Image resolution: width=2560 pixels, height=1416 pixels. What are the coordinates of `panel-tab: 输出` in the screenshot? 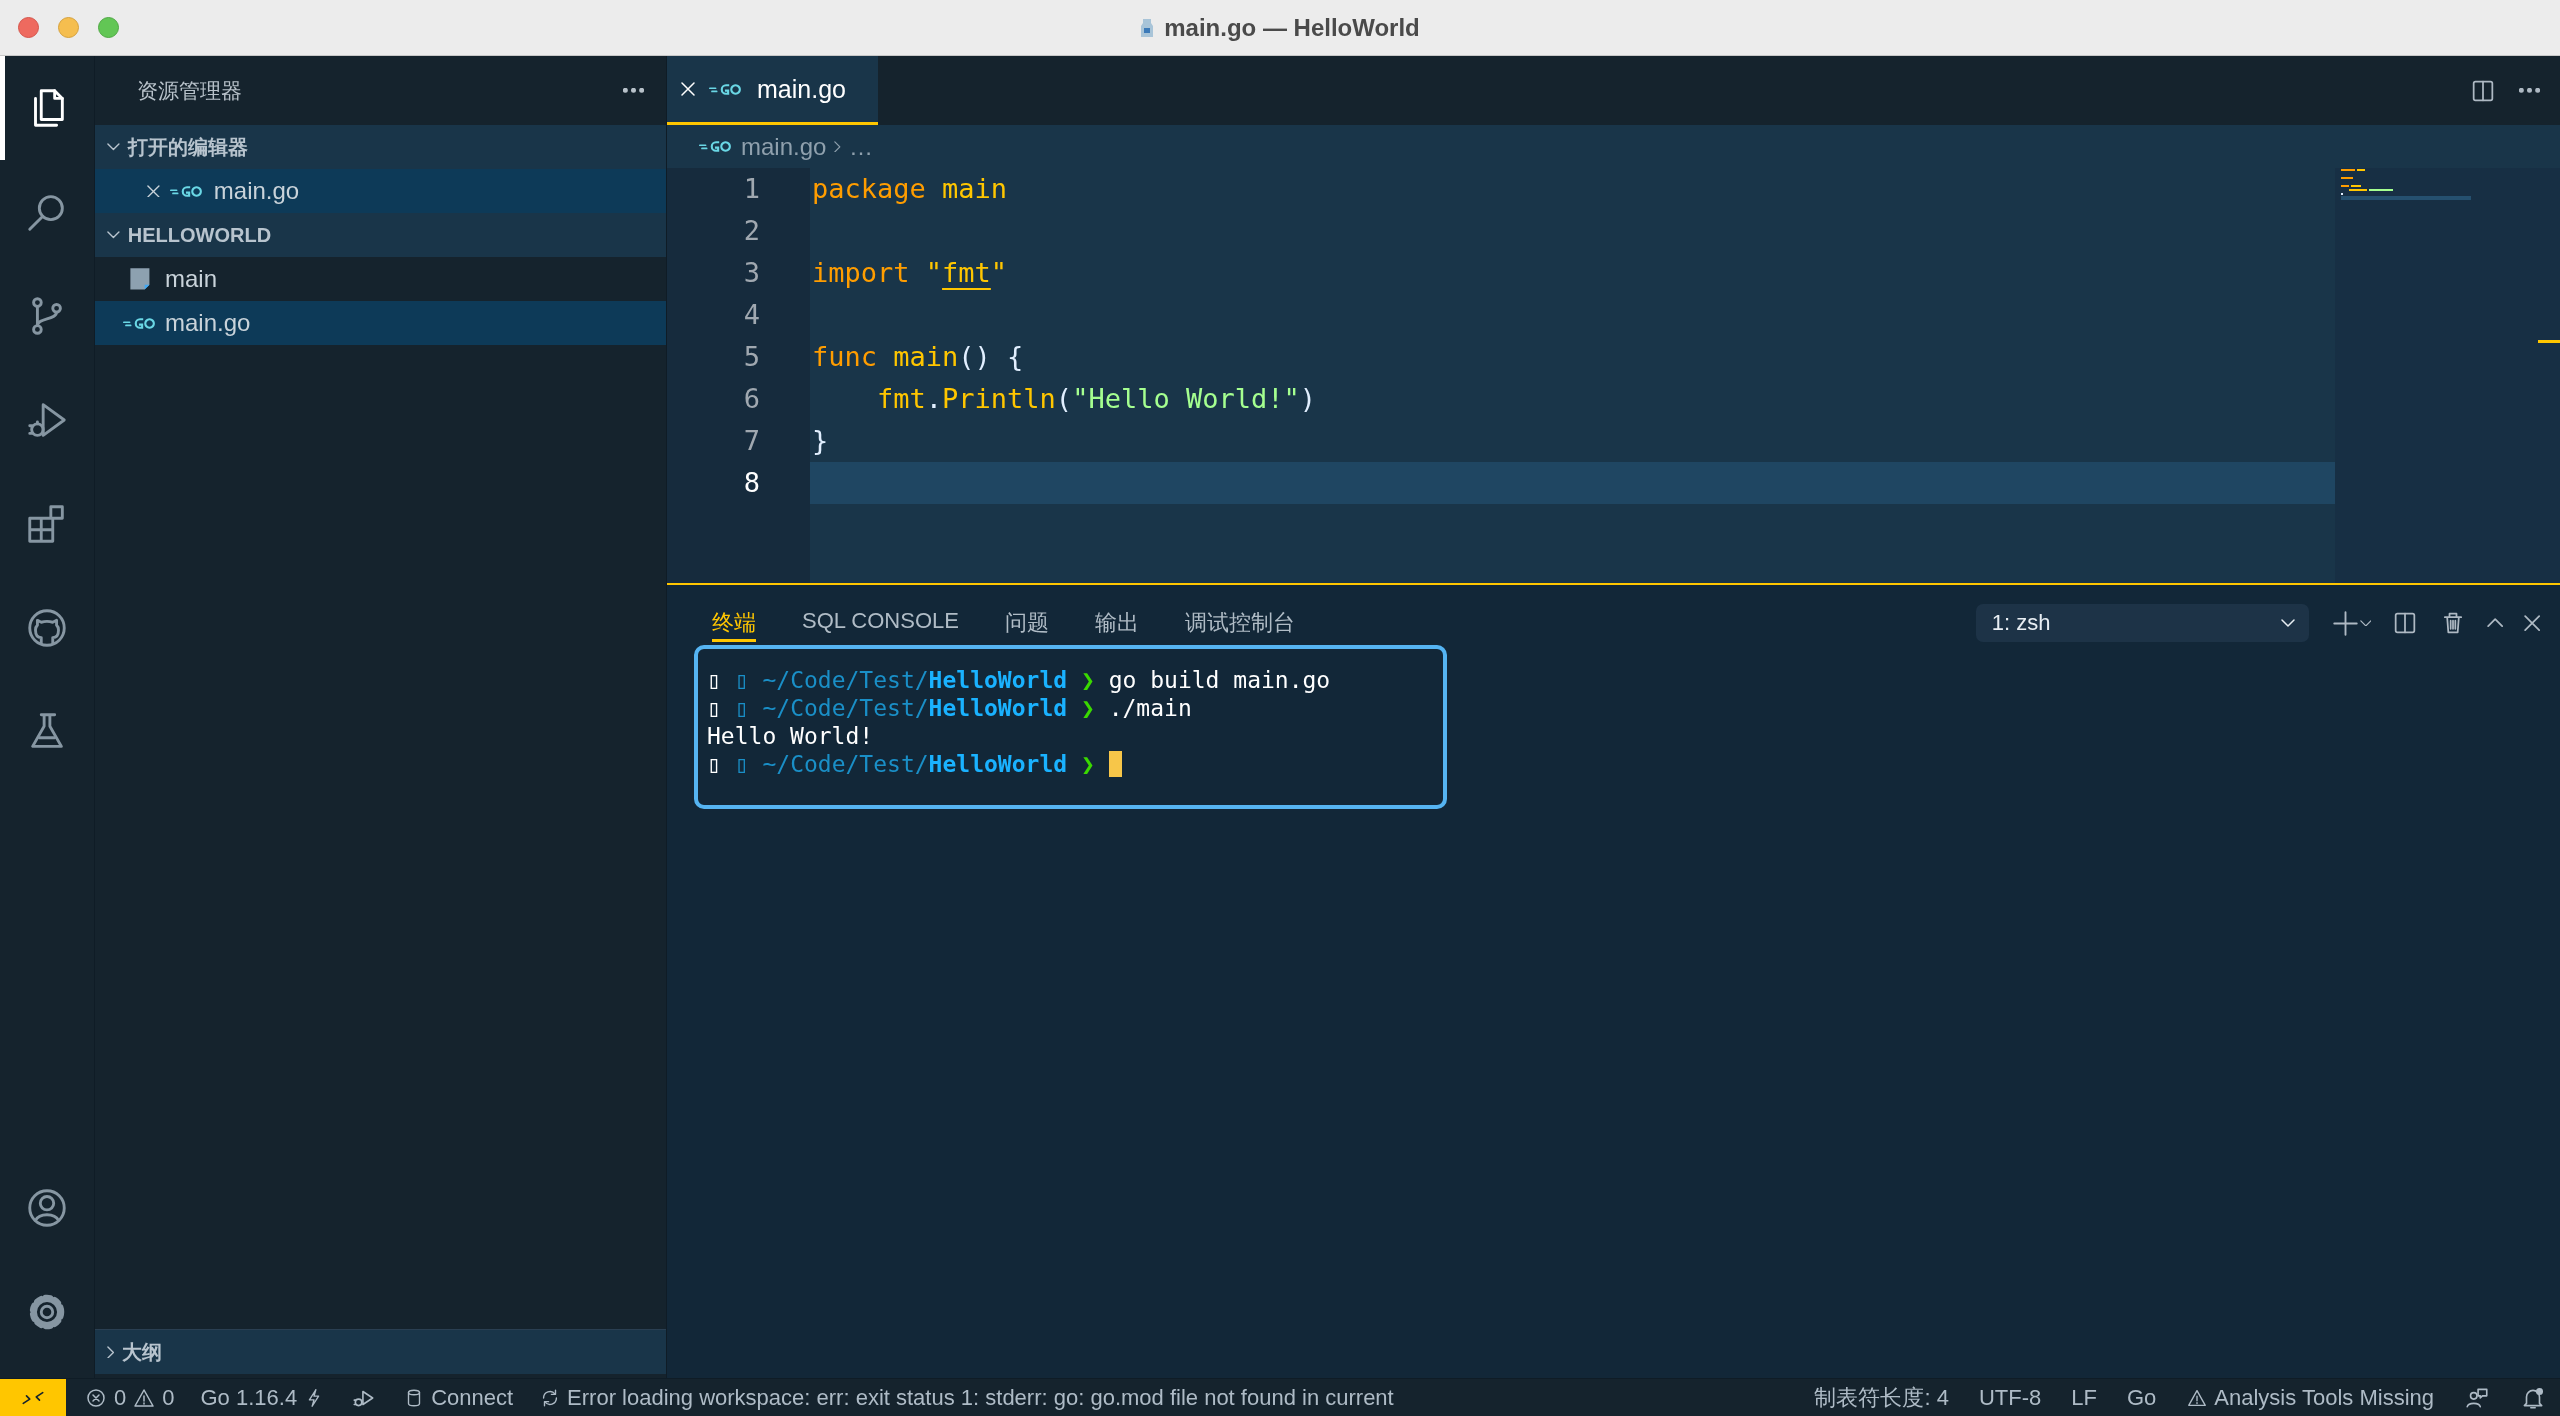 It's located at (1116, 623).